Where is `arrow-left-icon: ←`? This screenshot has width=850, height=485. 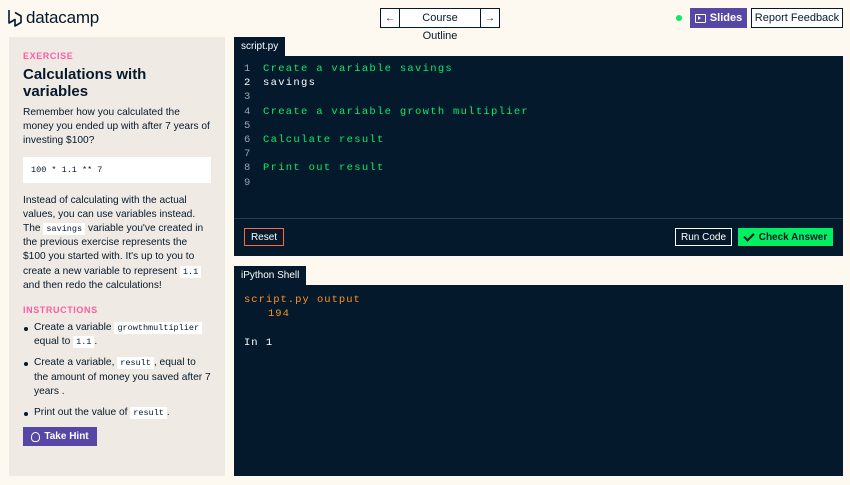
arrow-left-icon: ← is located at coordinates (390, 18).